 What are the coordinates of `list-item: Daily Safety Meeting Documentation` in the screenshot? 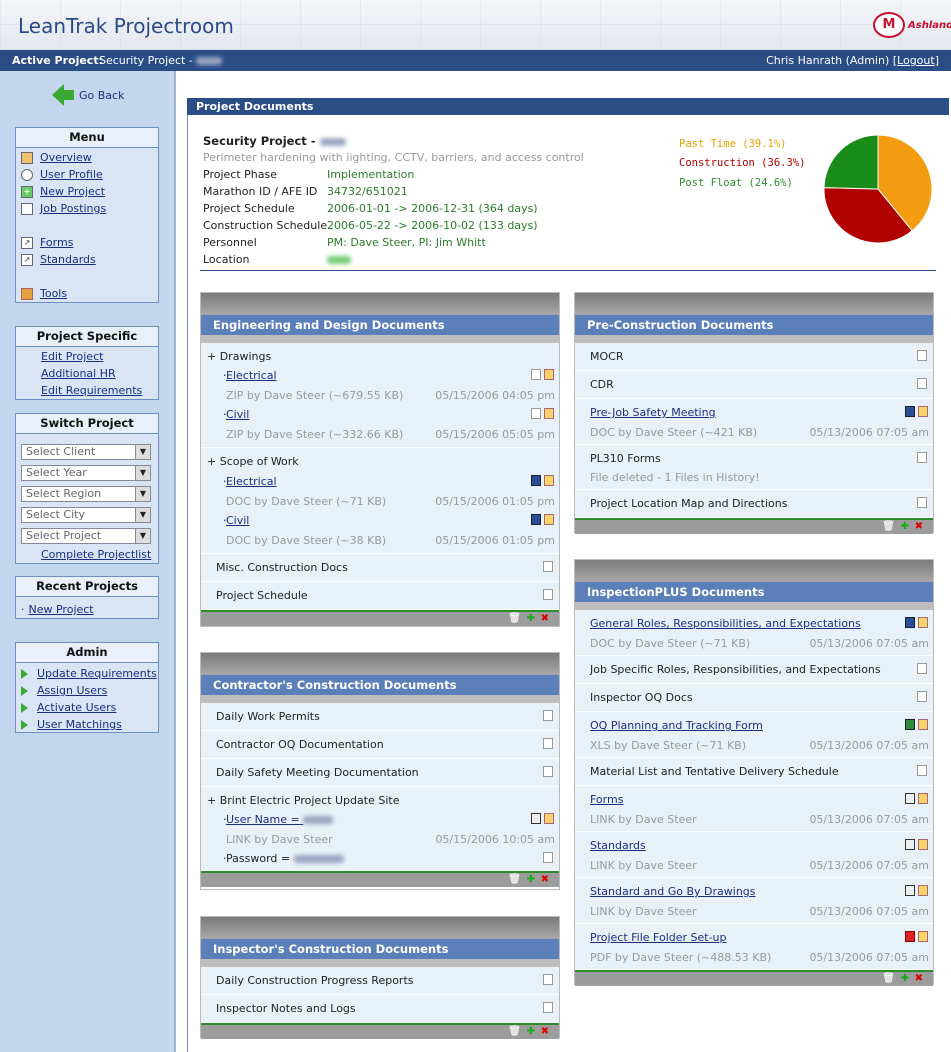 It's located at (380, 773).